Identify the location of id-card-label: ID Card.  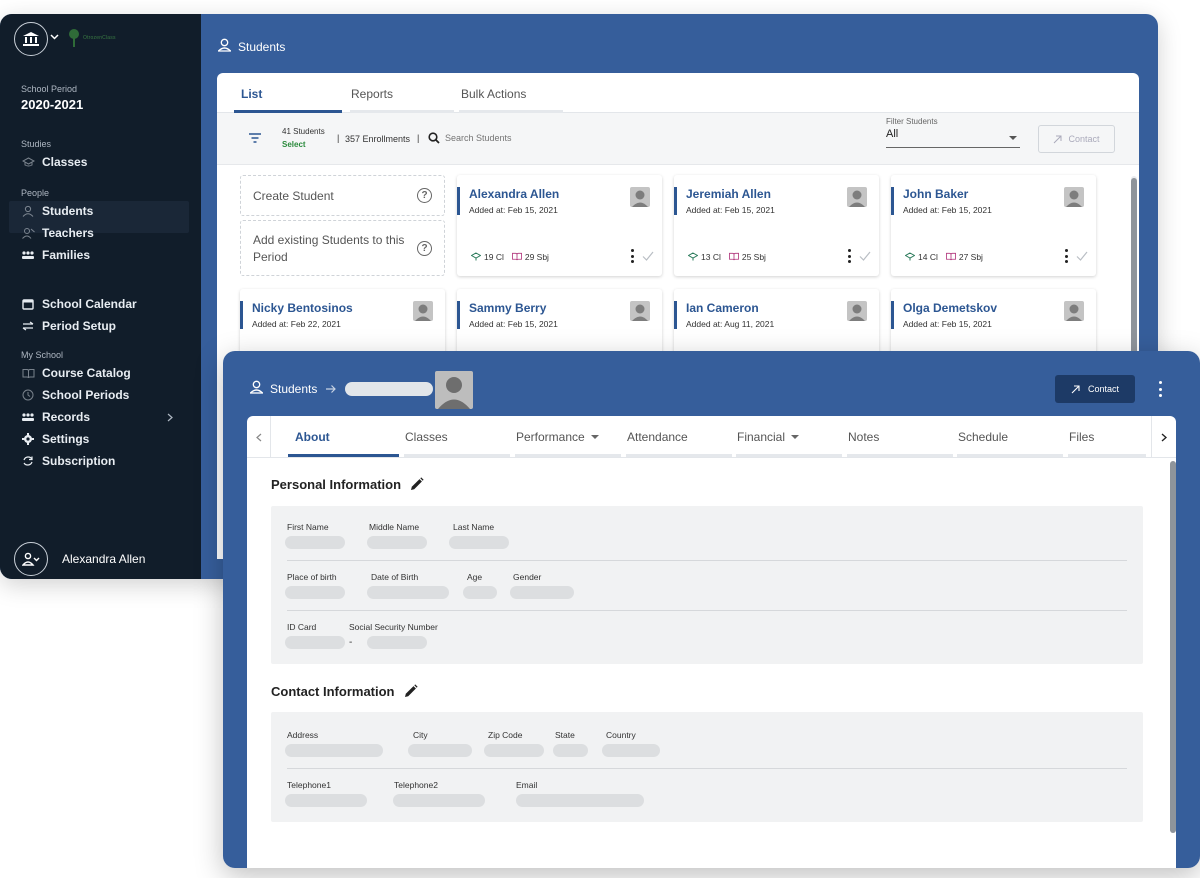
(302, 627).